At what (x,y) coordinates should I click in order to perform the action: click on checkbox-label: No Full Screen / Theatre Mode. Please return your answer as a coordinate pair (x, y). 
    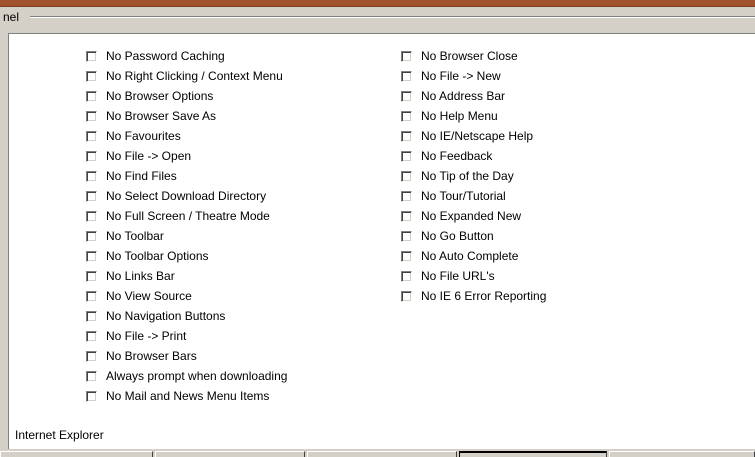
    Looking at the image, I should click on (188, 216).